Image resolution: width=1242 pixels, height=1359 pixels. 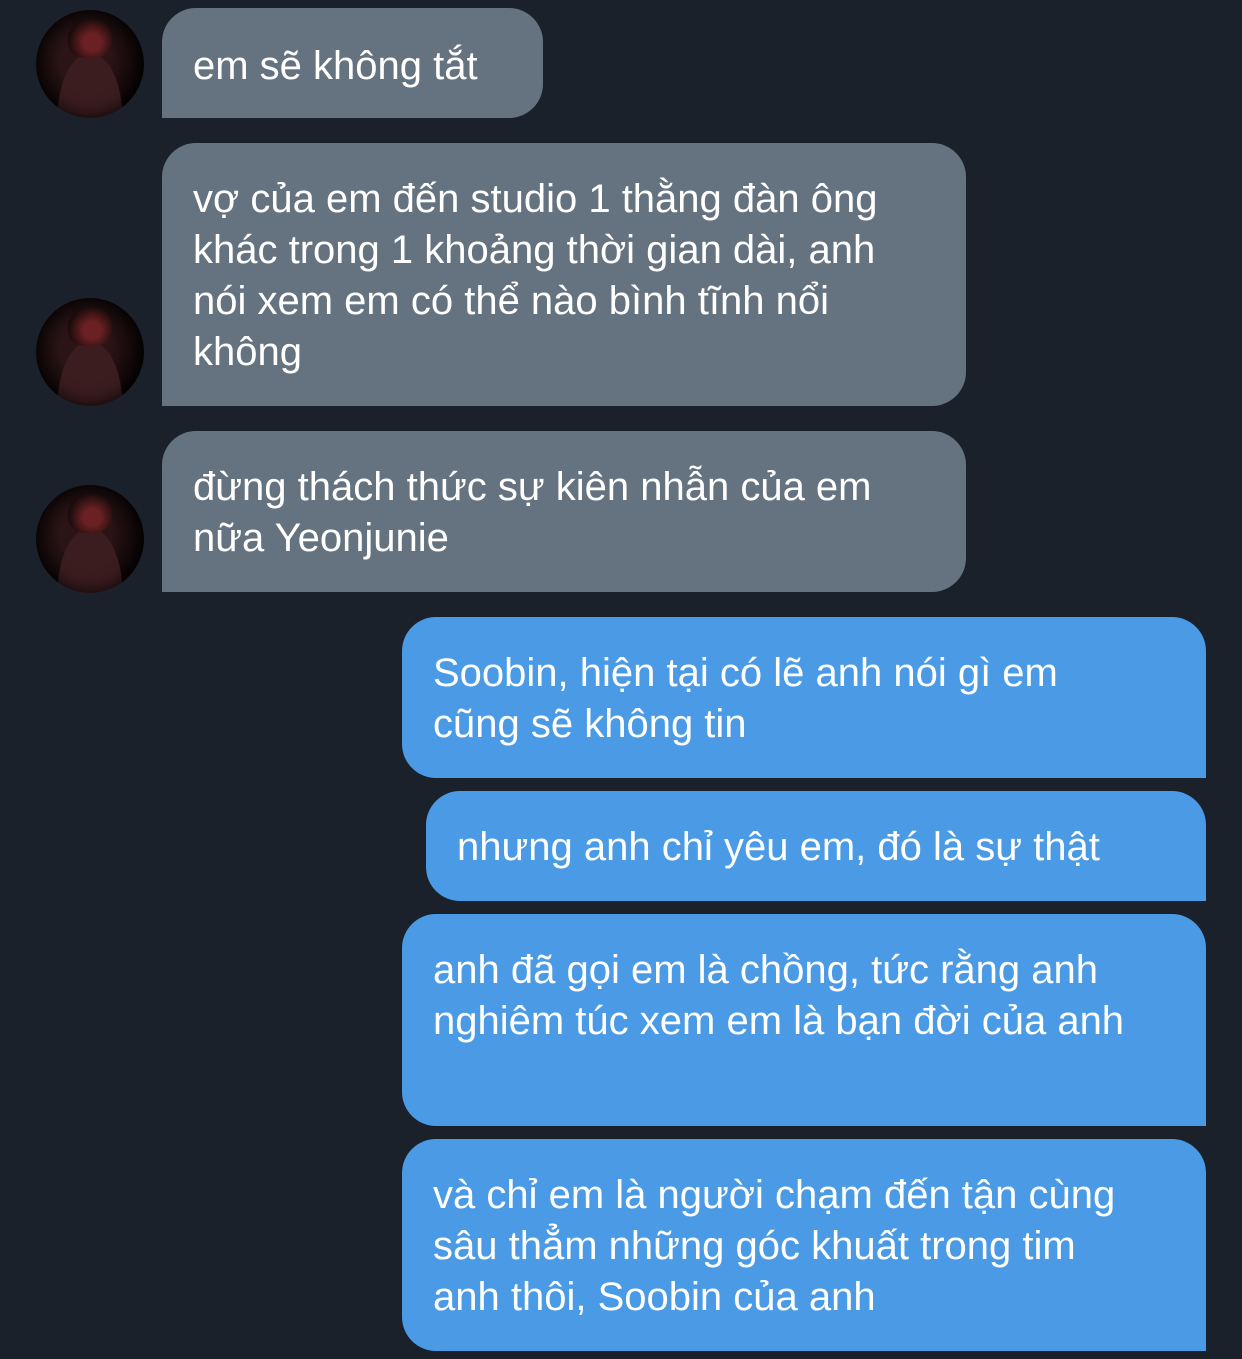 What do you see at coordinates (335, 66) in the screenshot?
I see `message-text: em sẽ không tắt` at bounding box center [335, 66].